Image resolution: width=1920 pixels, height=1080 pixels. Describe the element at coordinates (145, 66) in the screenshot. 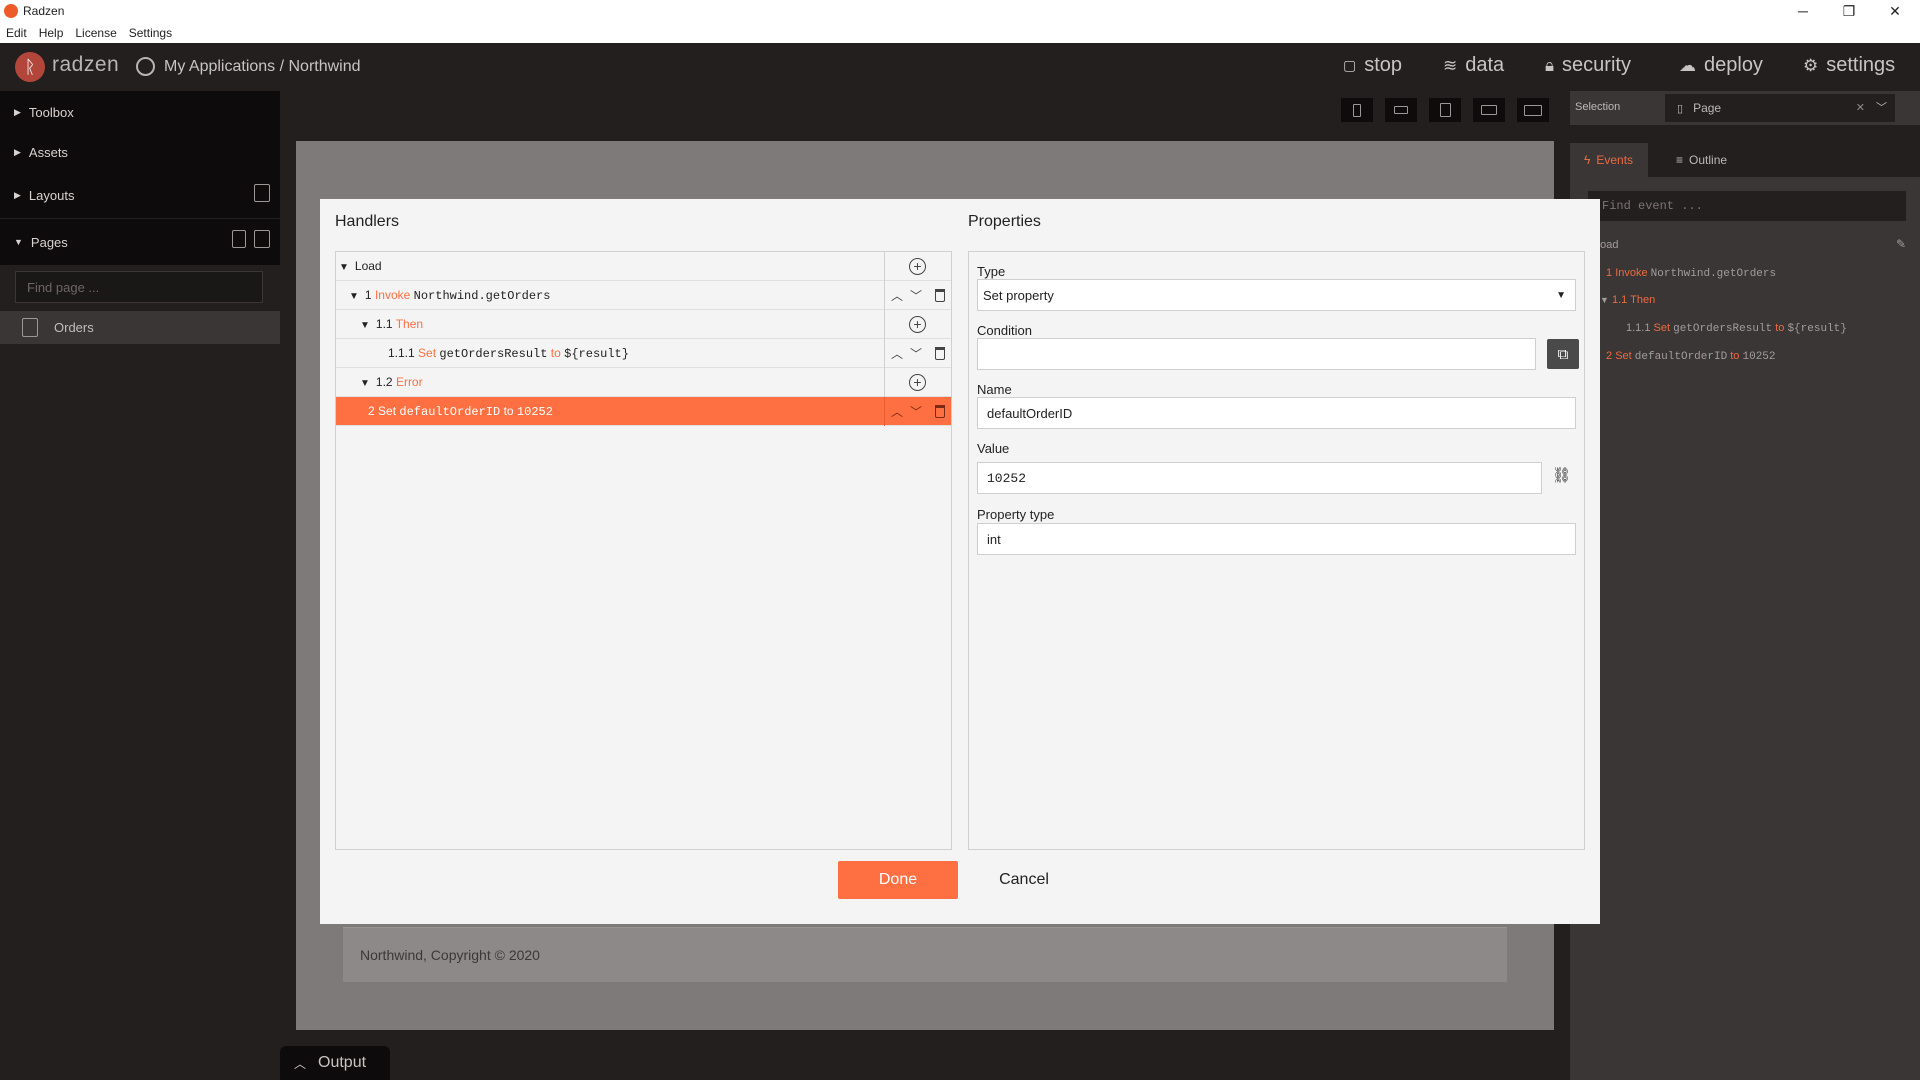

I see `dashboard-icon` at that location.